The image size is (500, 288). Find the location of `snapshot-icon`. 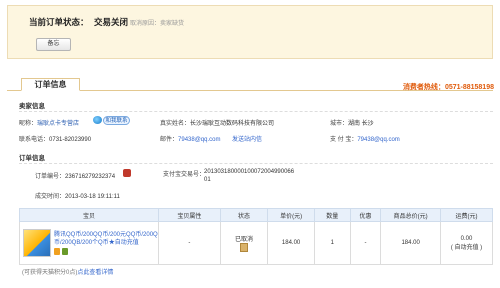

snapshot-icon is located at coordinates (244, 247).